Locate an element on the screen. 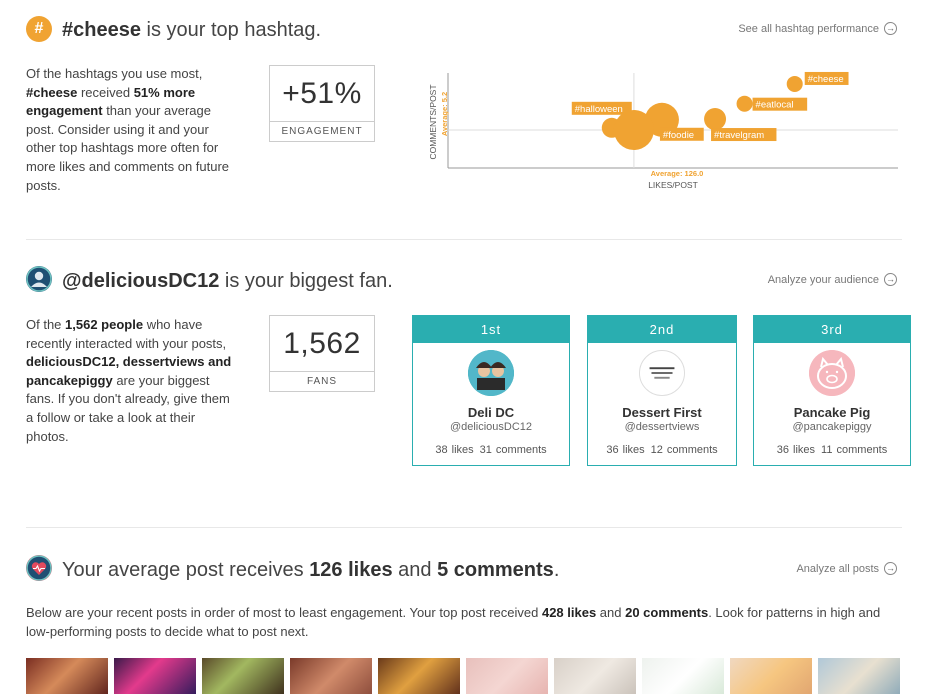 This screenshot has width=930, height=694. fan-avatar-glyph is located at coordinates (39, 279).